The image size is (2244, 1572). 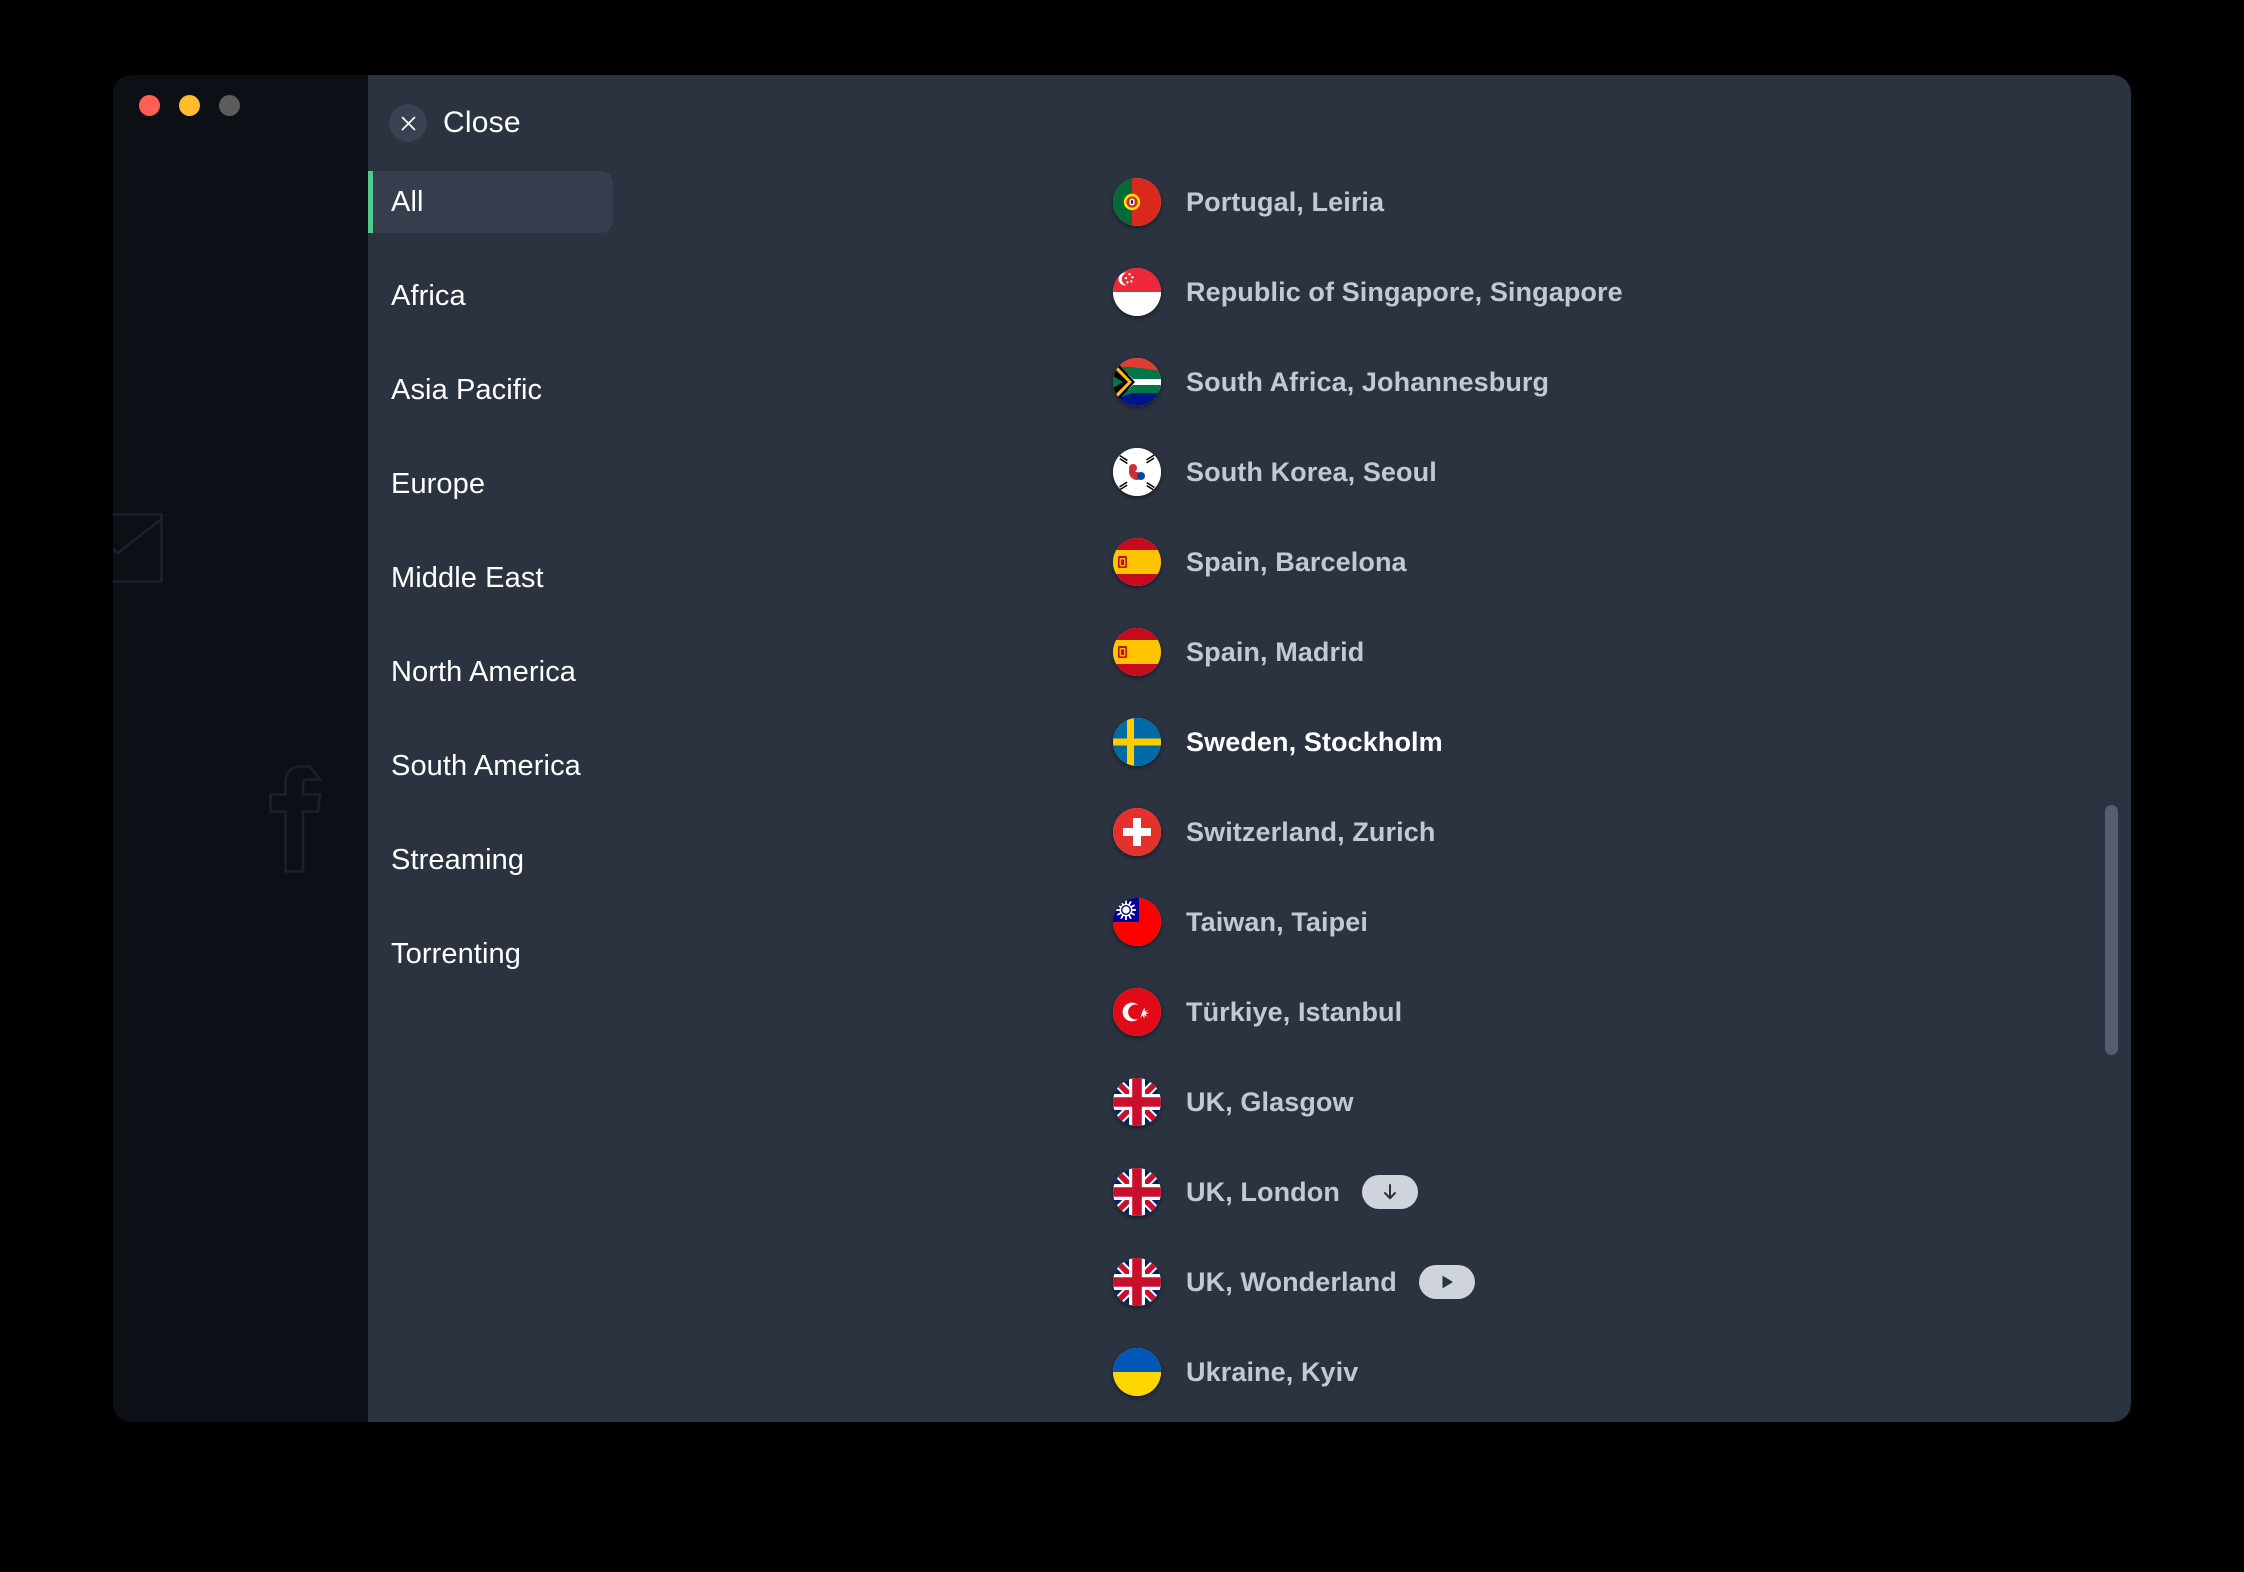 I want to click on flag-sweden-icon, so click(x=1137, y=742).